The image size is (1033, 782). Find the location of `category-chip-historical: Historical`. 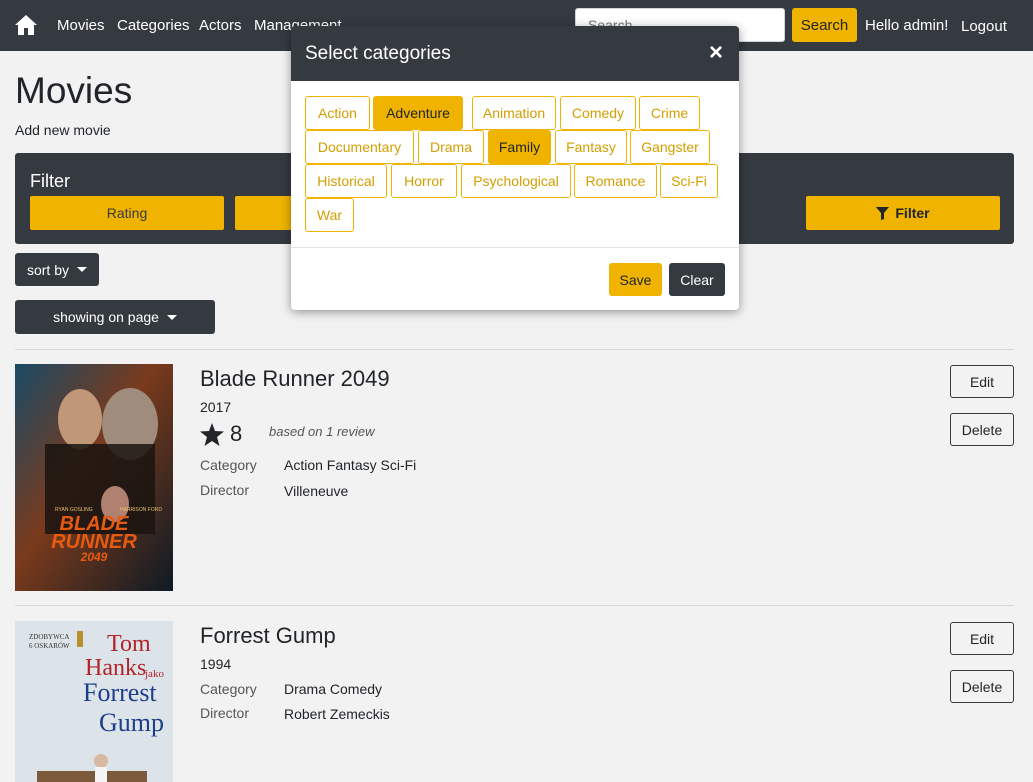

category-chip-historical: Historical is located at coordinates (346, 181).